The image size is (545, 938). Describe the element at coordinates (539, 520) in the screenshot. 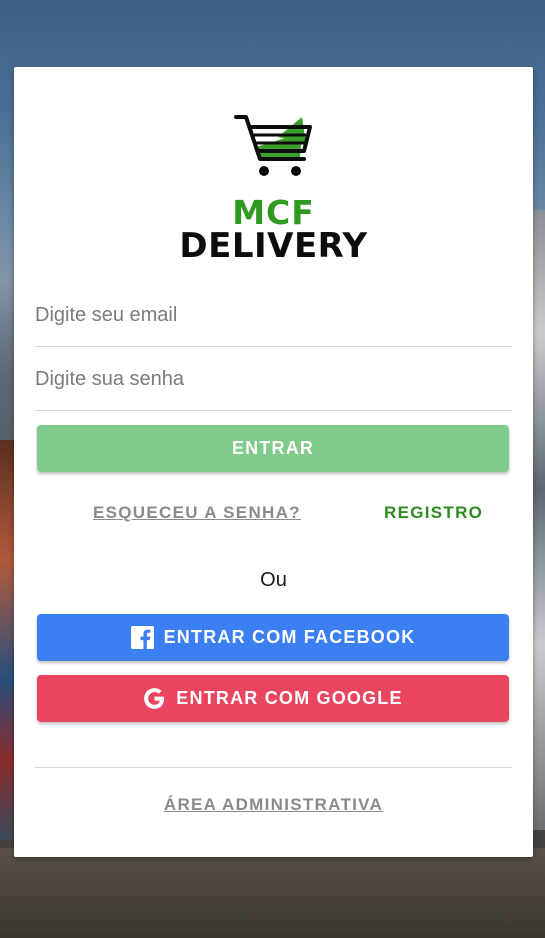

I see `background-container-right` at that location.